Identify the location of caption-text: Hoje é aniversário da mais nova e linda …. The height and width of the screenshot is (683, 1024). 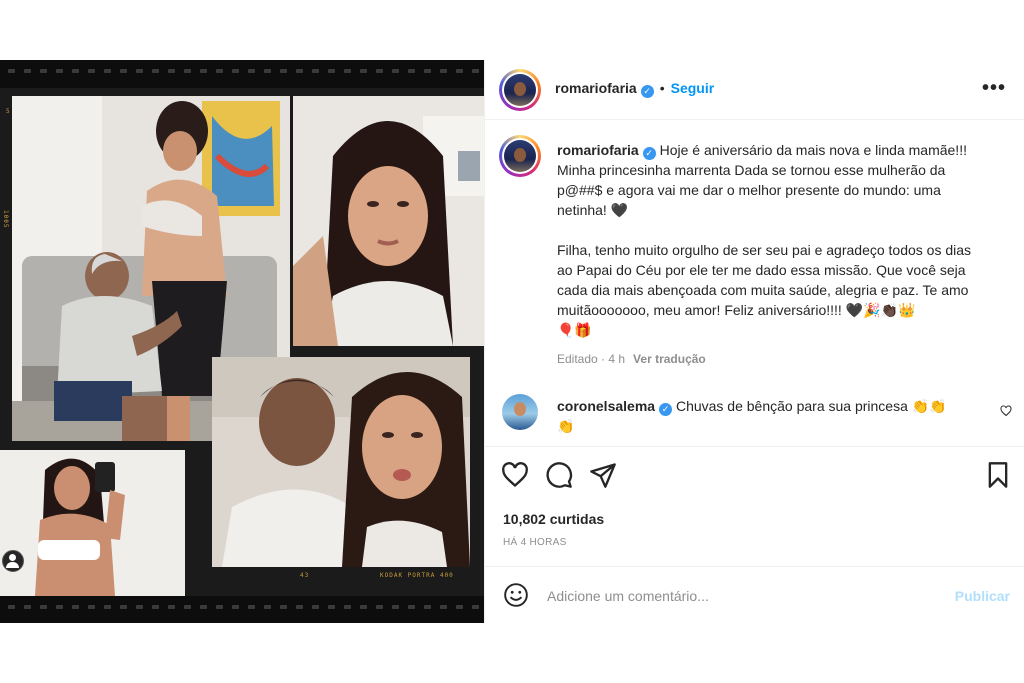
(764, 240).